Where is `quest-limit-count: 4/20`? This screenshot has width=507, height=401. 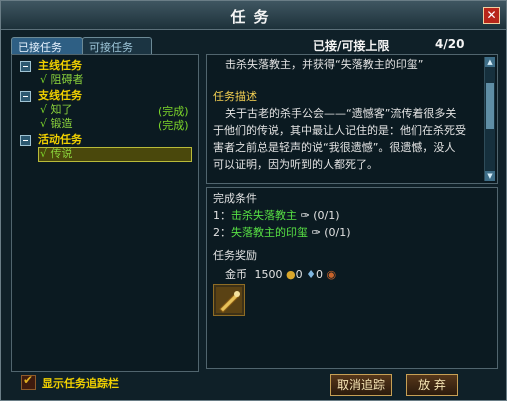 quest-limit-count: 4/20 is located at coordinates (450, 44).